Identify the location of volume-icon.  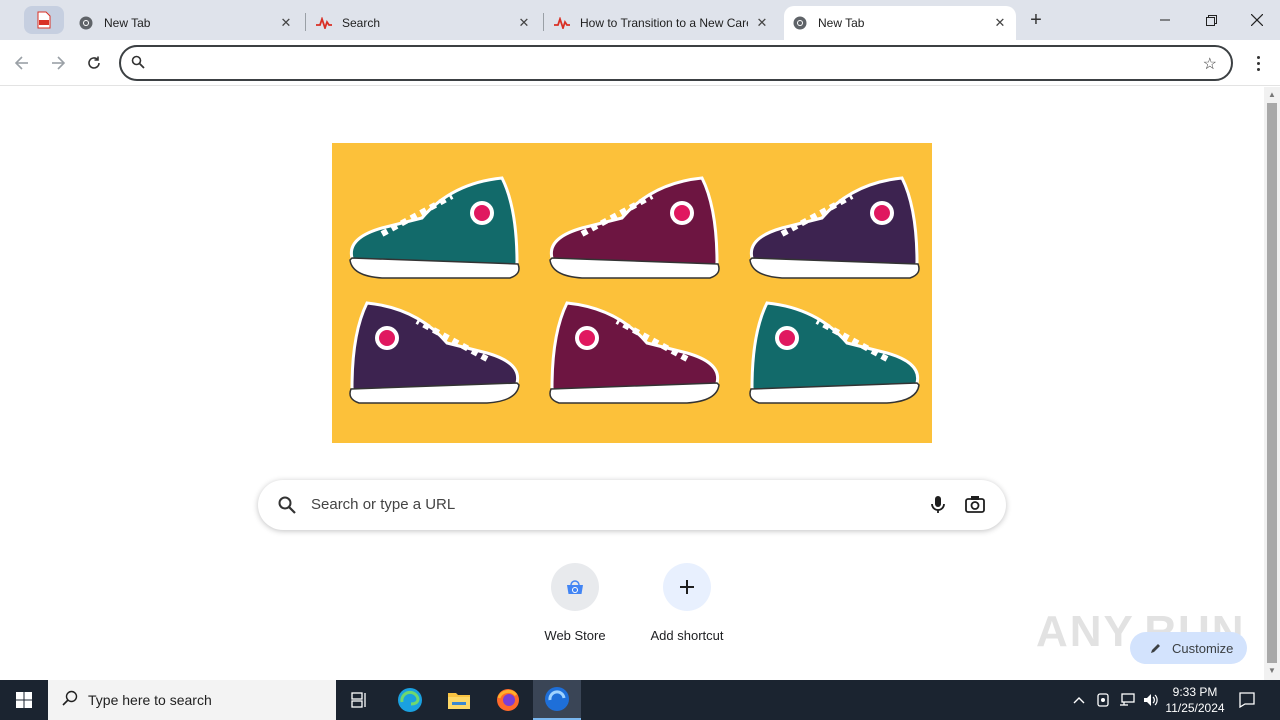
(1151, 700).